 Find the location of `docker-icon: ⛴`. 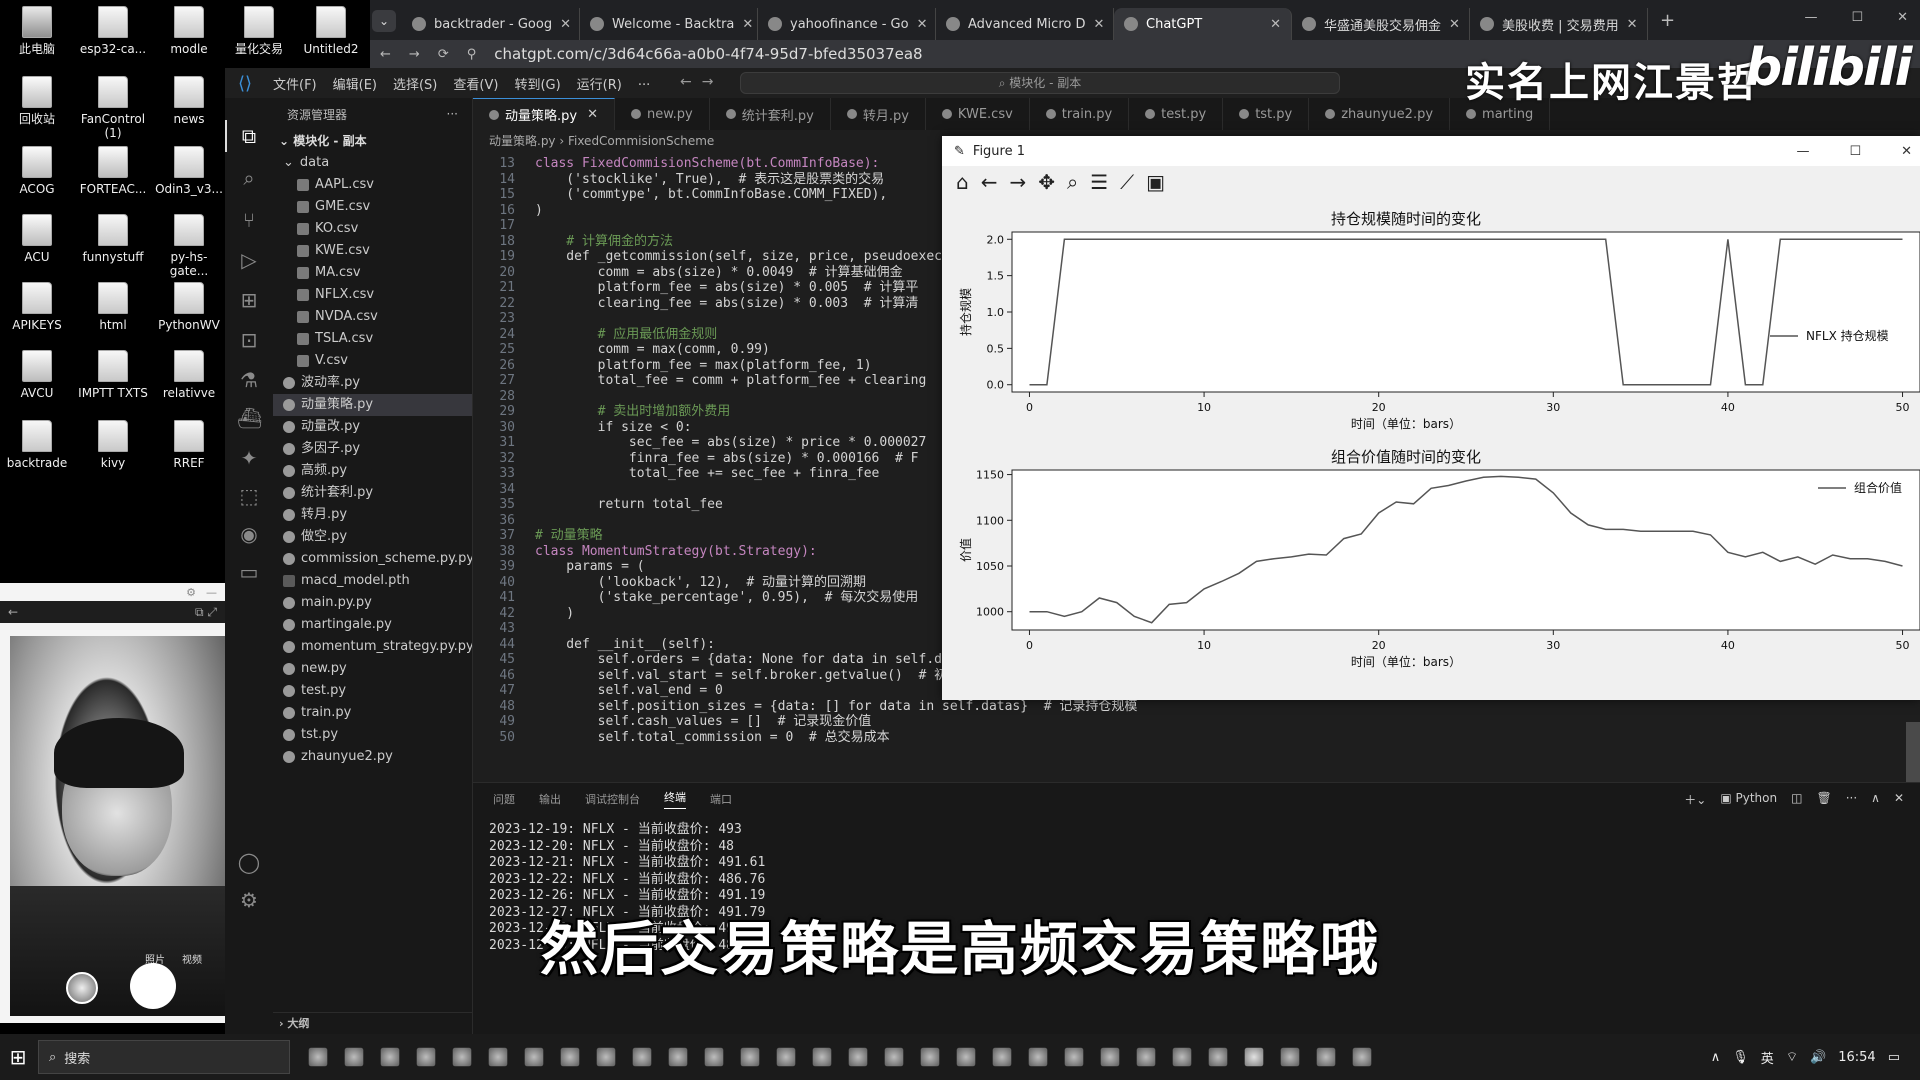

docker-icon: ⛴ is located at coordinates (249, 418).